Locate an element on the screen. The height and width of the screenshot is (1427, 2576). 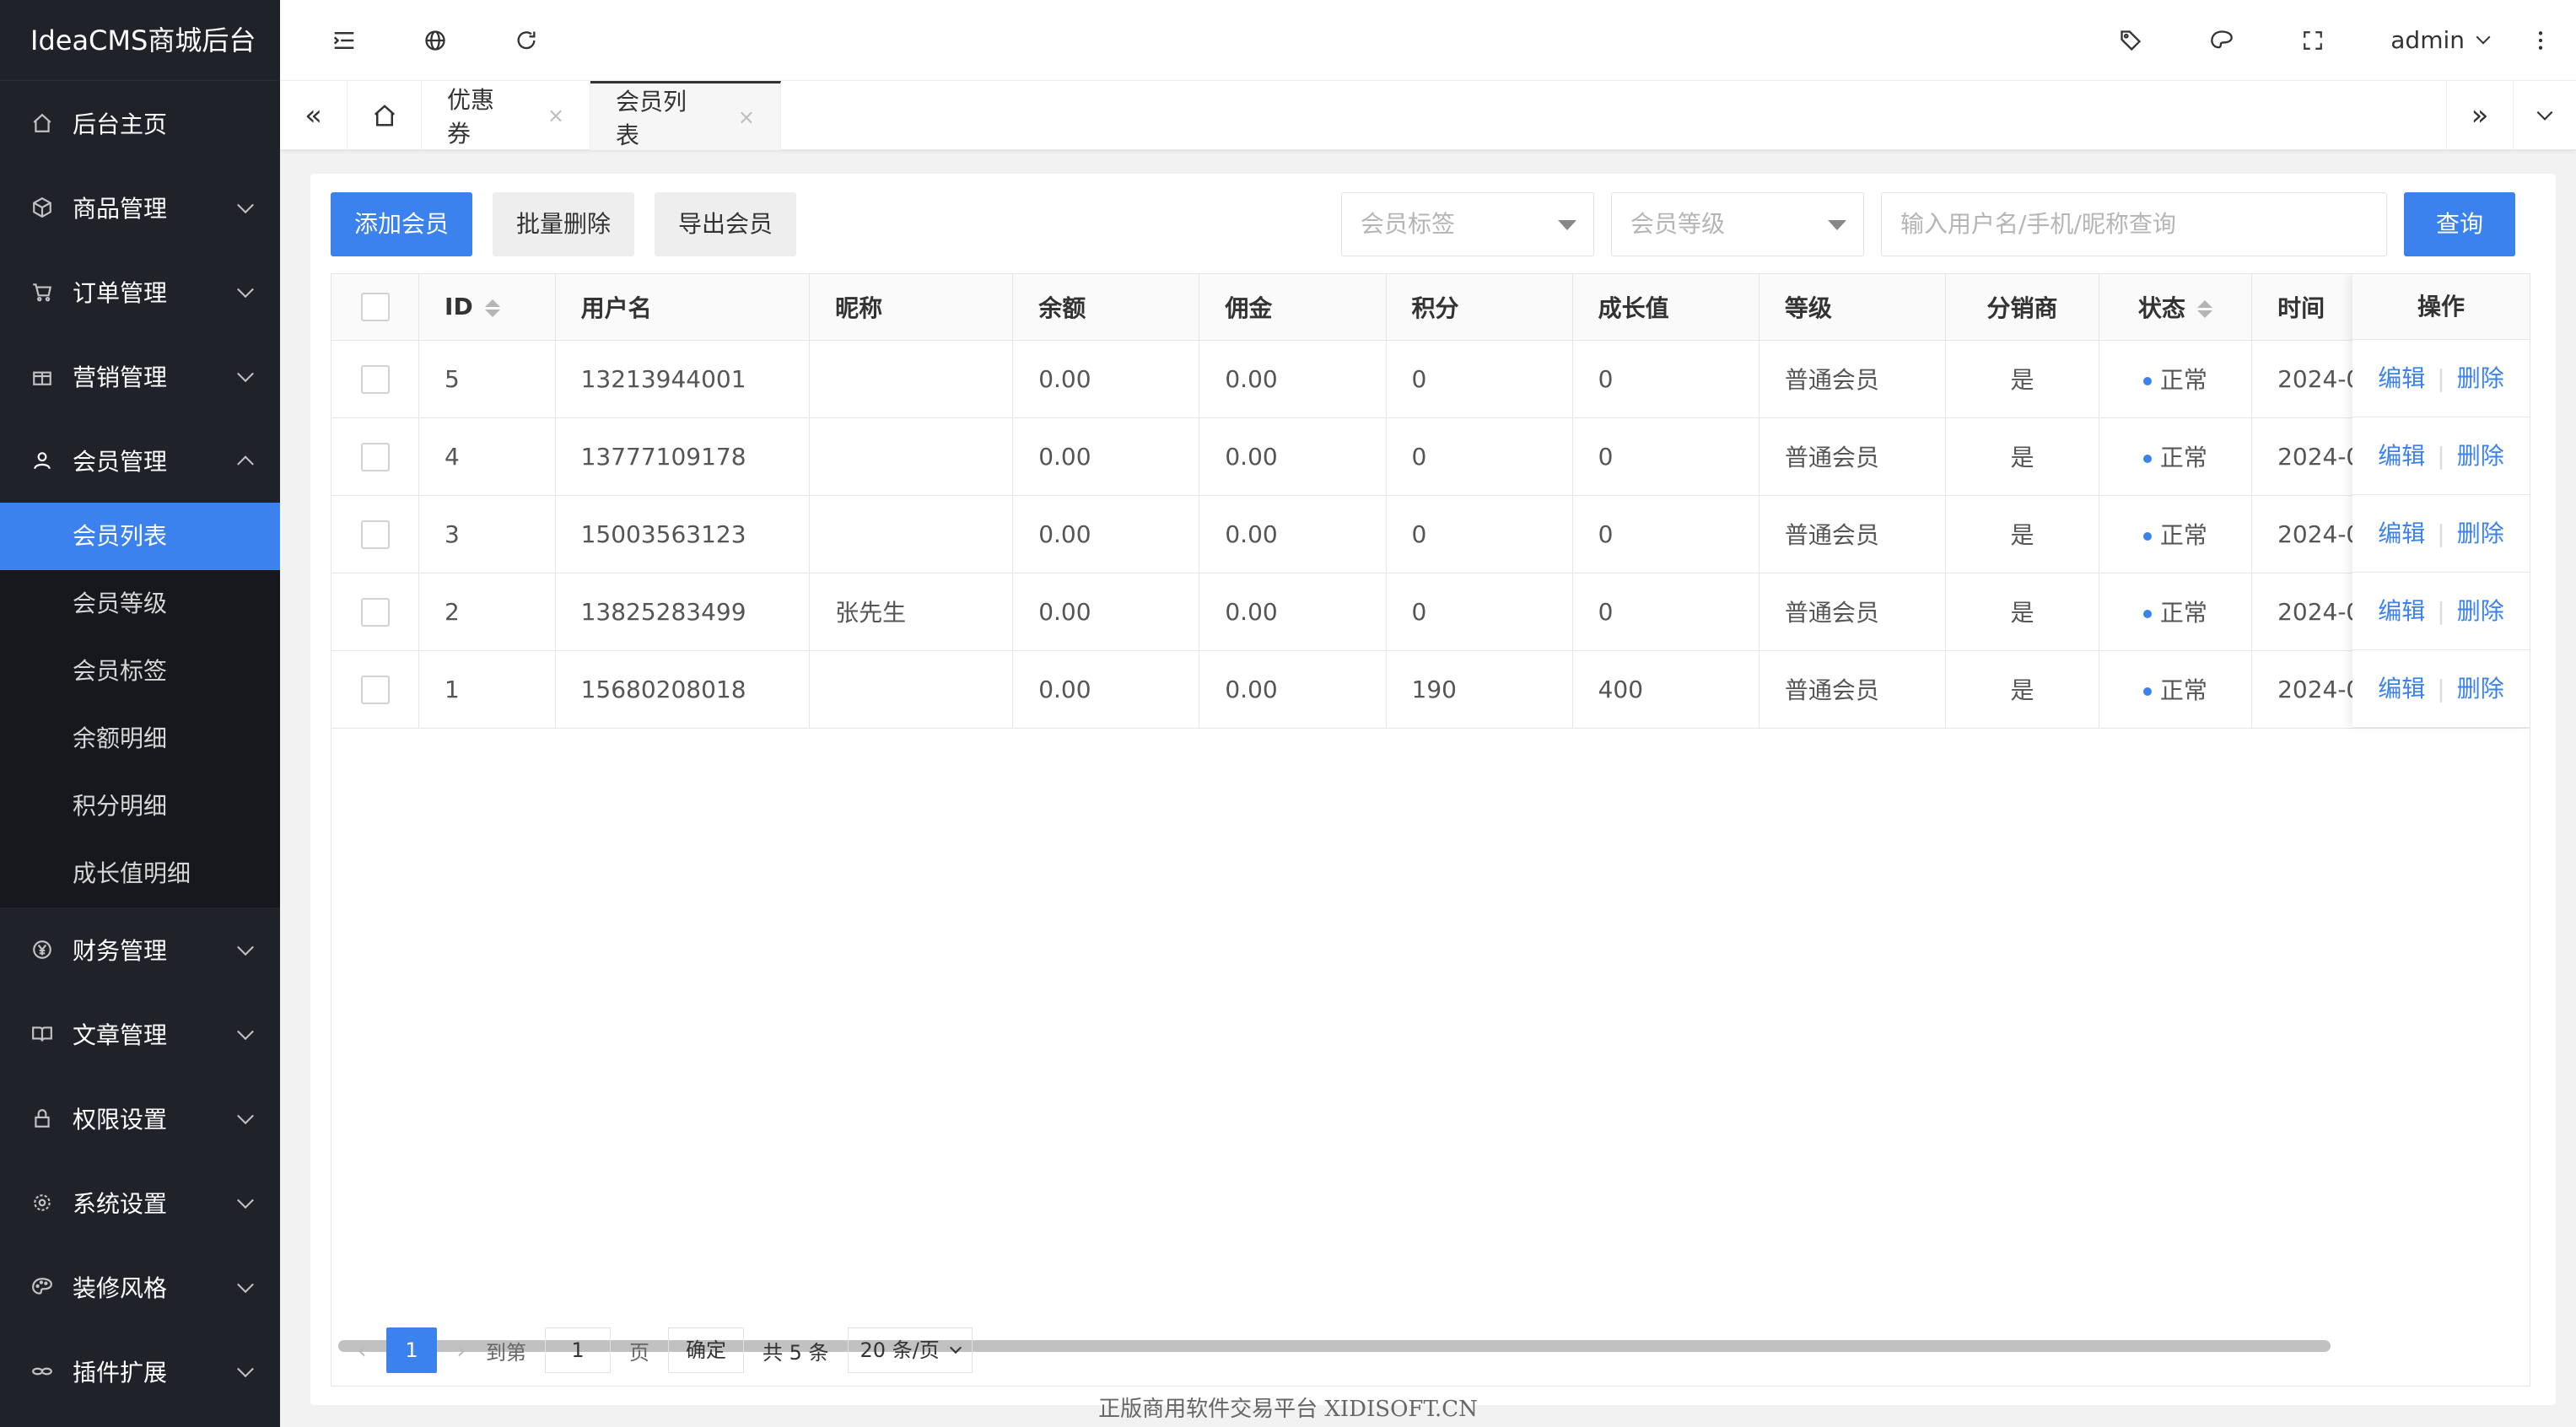
sidebar-item-marketing: 营销管理 is located at coordinates (140, 376).